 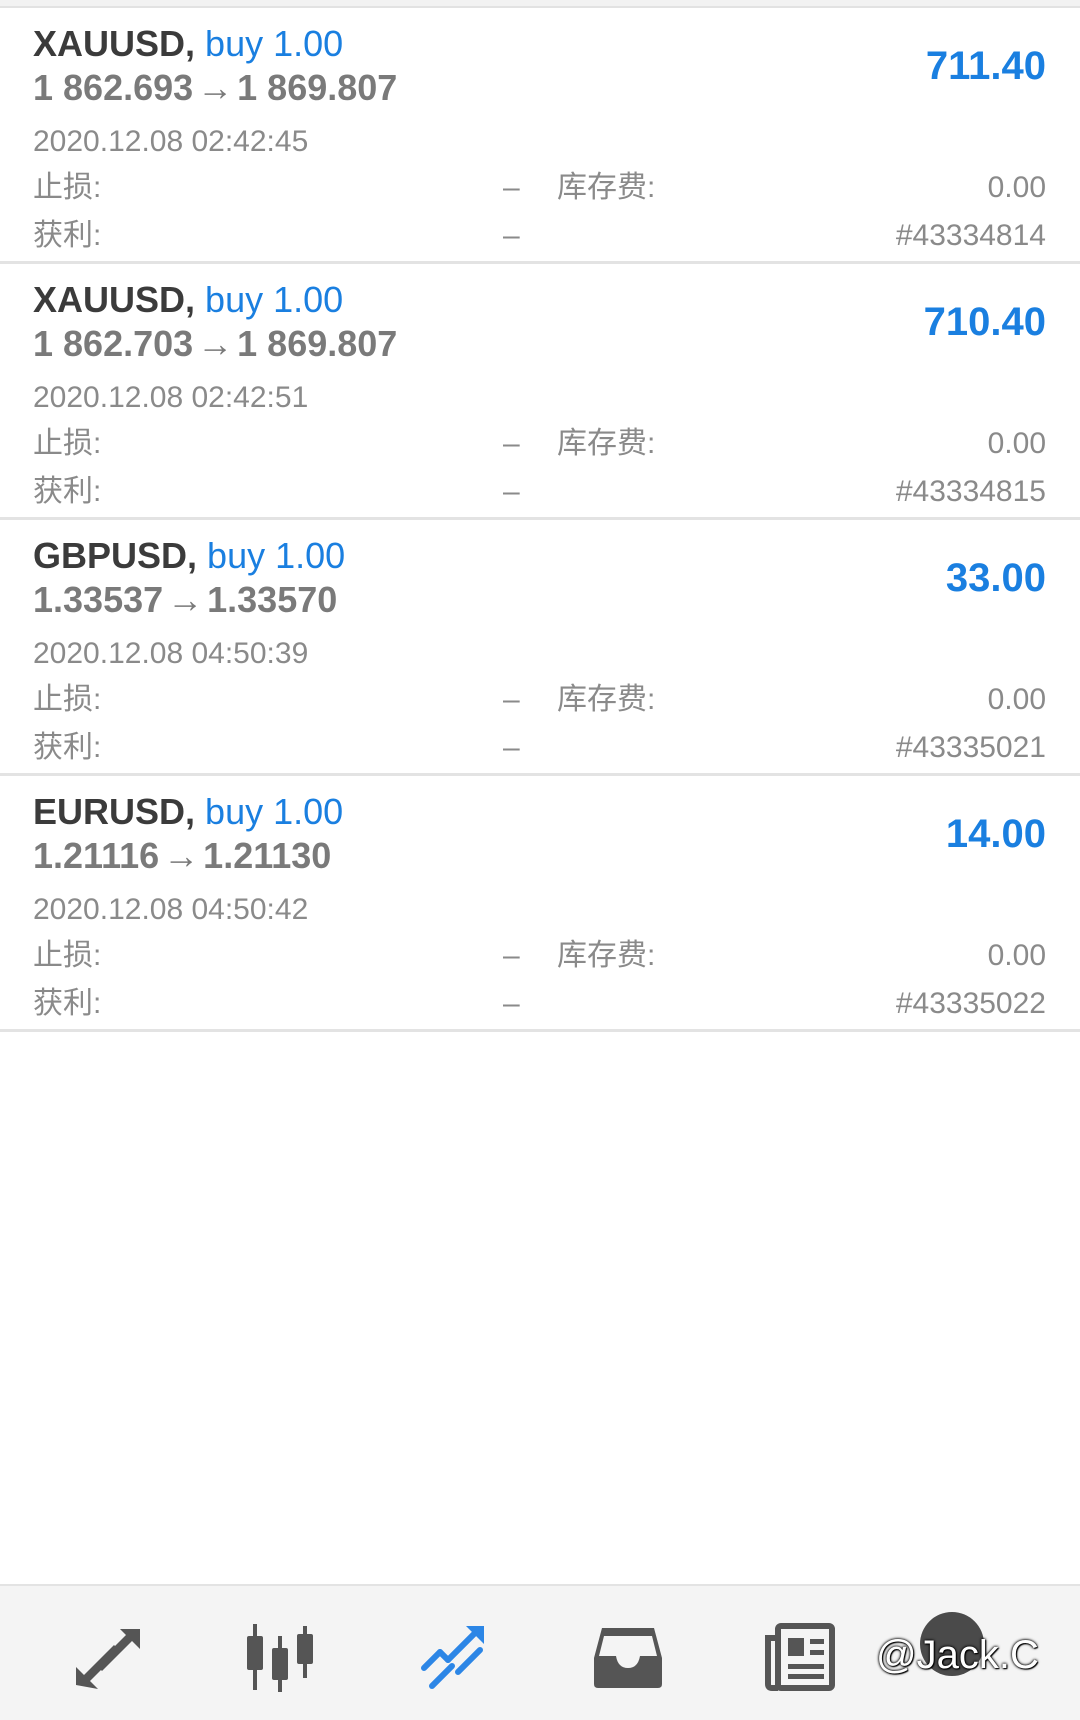 I want to click on trade-prices: 1.21116 → 1.21130, so click(x=182, y=856).